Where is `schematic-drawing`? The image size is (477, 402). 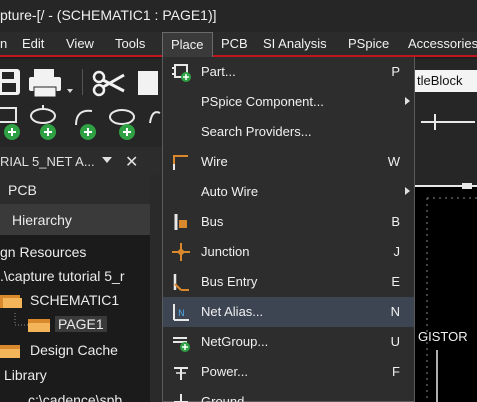
schematic-drawing is located at coordinates (446, 292).